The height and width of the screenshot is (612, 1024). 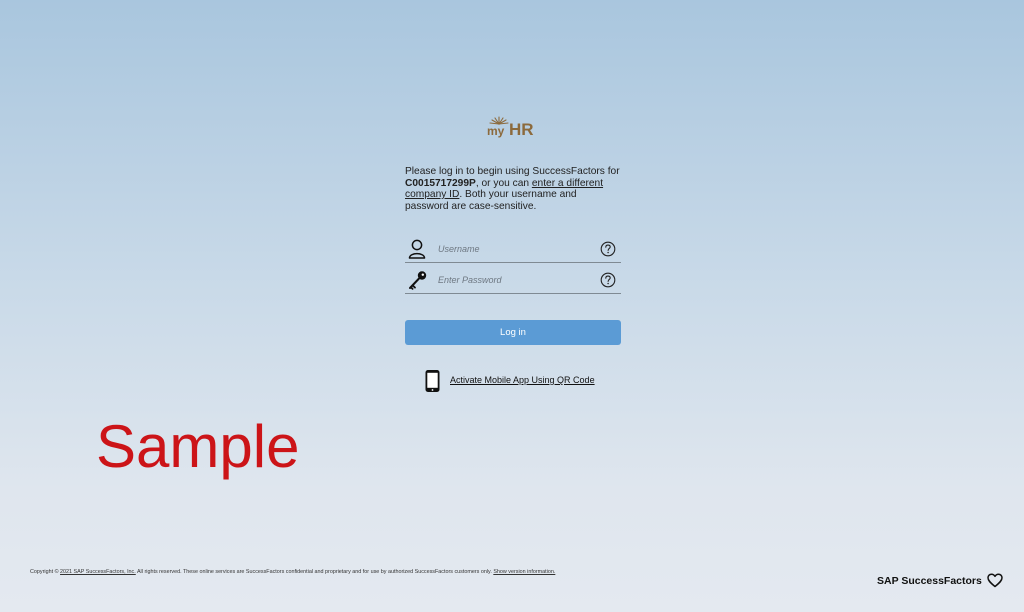 What do you see at coordinates (496, 131) in the screenshot?
I see `logo-my: my` at bounding box center [496, 131].